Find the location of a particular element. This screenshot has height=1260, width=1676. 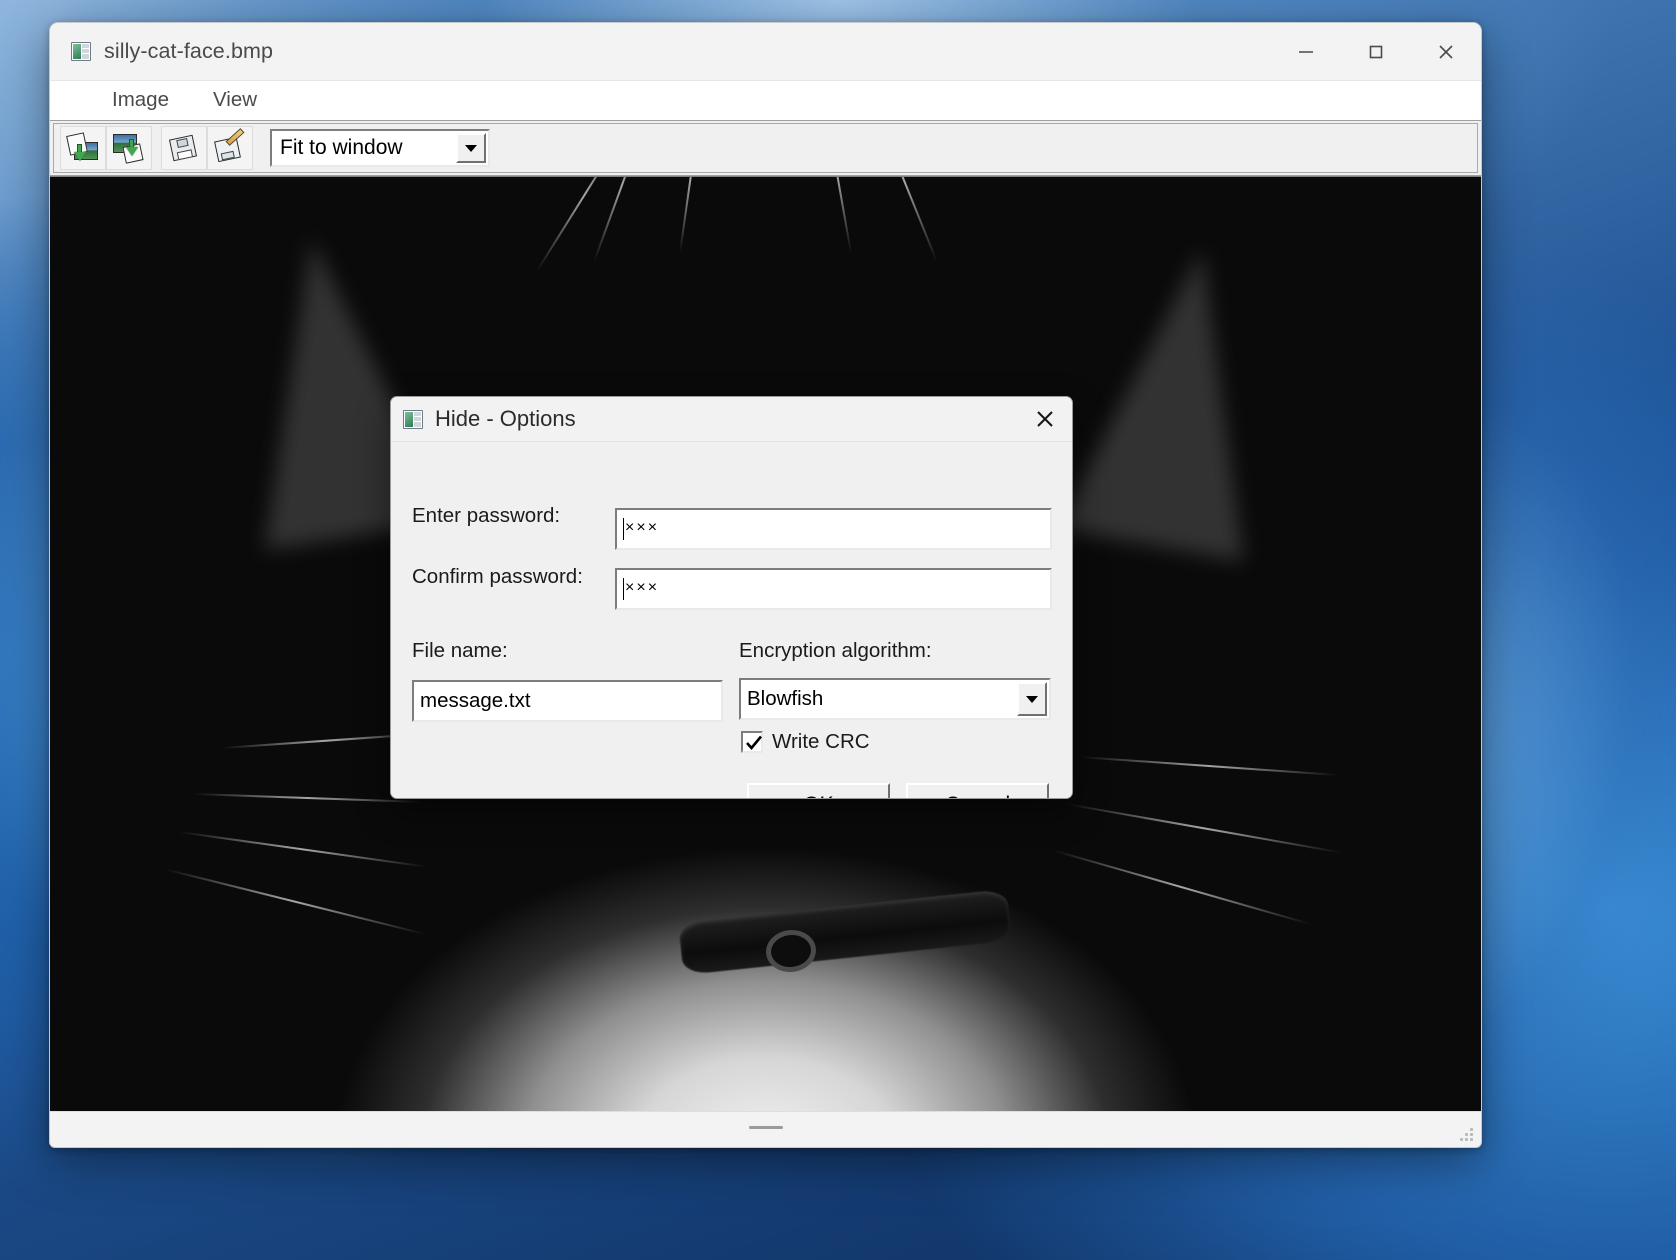

zoom-mode-value: Fit to window is located at coordinates (341, 147).